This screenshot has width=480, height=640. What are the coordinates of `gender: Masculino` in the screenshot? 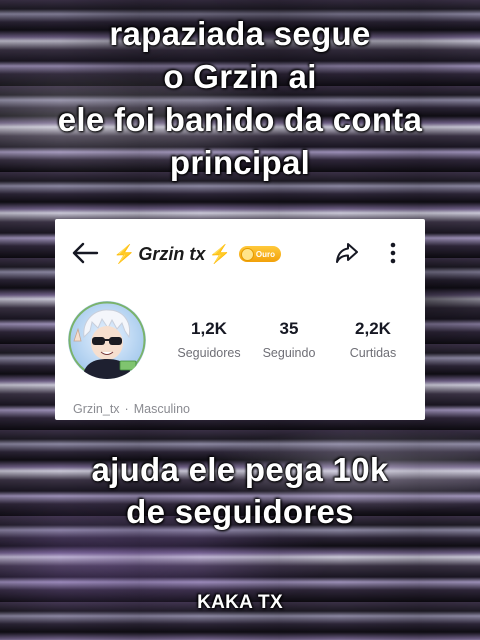 It's located at (161, 409).